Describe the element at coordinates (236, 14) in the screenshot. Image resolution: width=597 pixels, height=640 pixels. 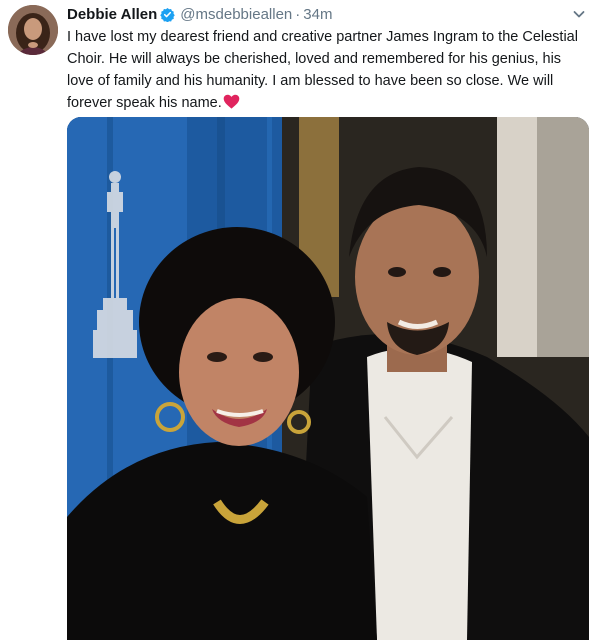
I see `author-handle: @msdebbieallen` at that location.